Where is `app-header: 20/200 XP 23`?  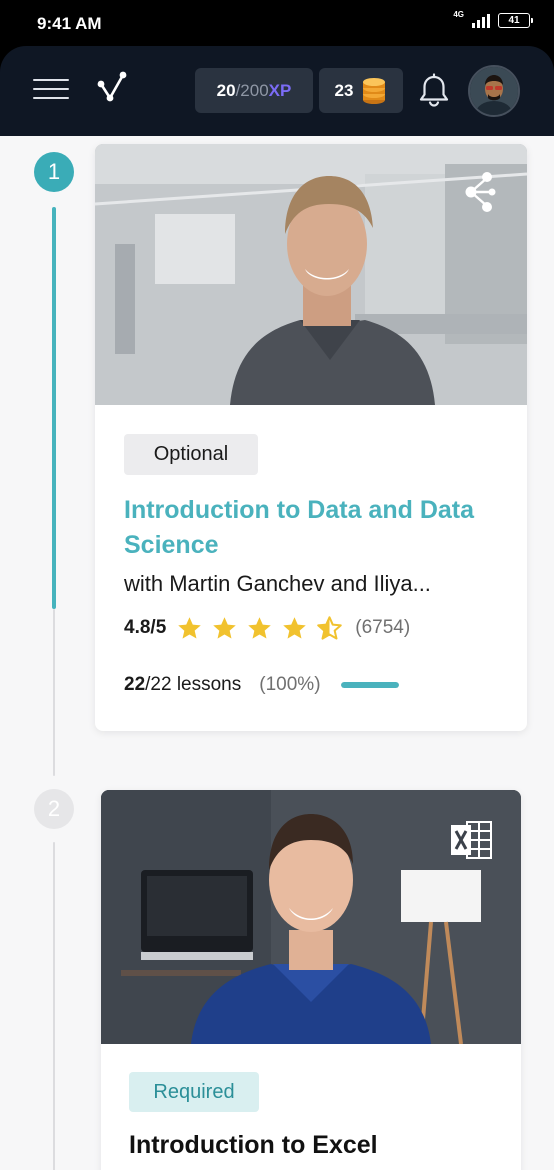
app-header: 20/200 XP 23 is located at coordinates (277, 91).